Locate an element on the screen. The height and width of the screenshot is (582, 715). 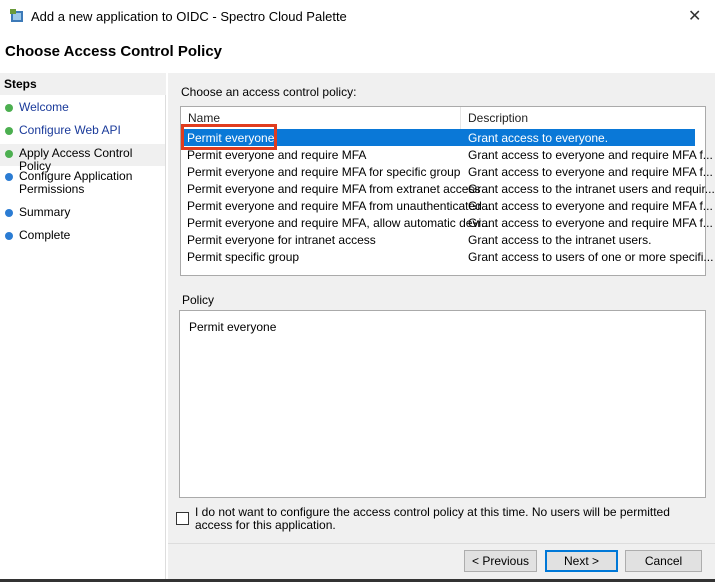
step-configure-application-permissions: Configure Application Permissions is located at coordinates (76, 182).